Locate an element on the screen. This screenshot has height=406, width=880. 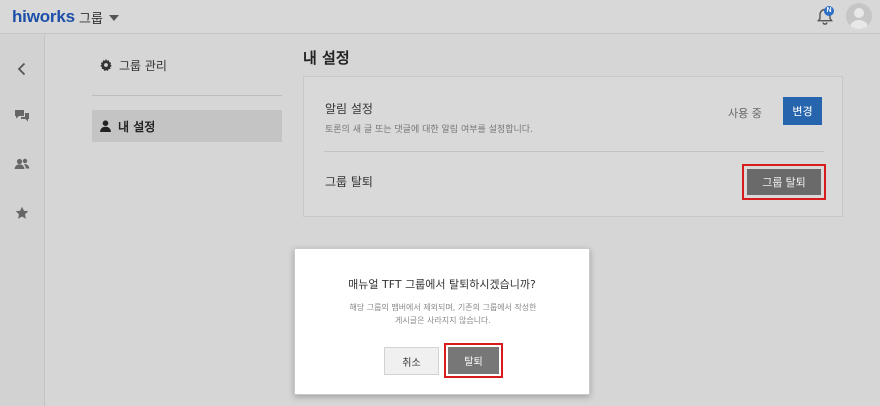
group-menu-dropdown: 그룹 is located at coordinates (99, 17).